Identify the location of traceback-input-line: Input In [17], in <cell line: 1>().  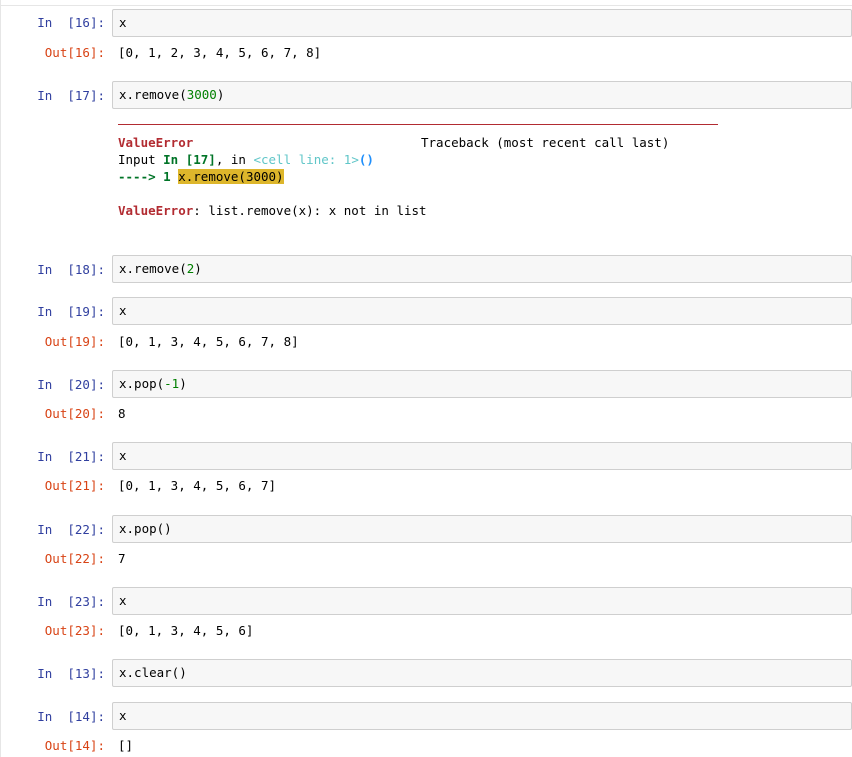
(246, 160).